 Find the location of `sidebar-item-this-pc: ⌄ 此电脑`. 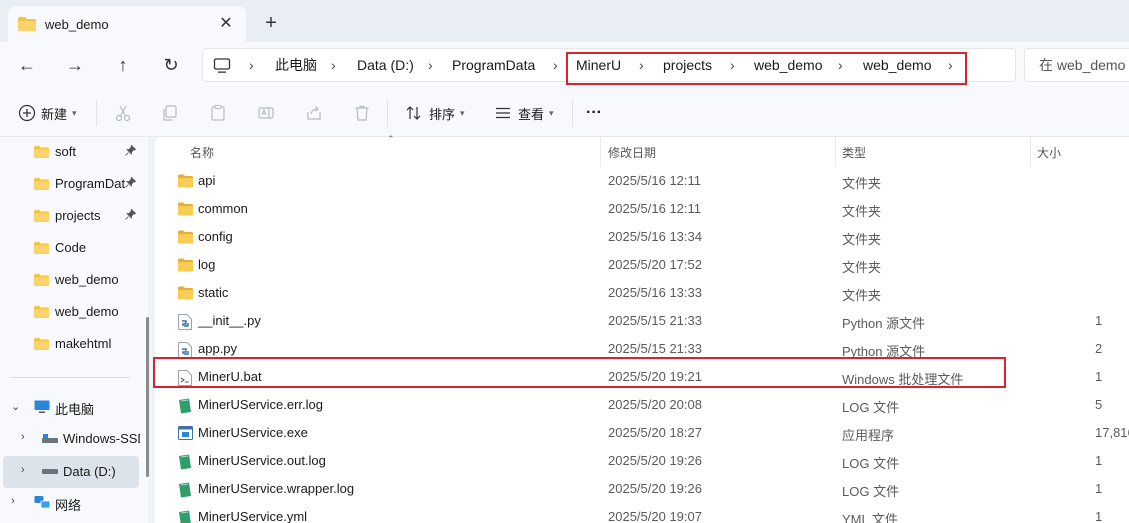

sidebar-item-this-pc: ⌄ 此电脑 is located at coordinates (74, 407).